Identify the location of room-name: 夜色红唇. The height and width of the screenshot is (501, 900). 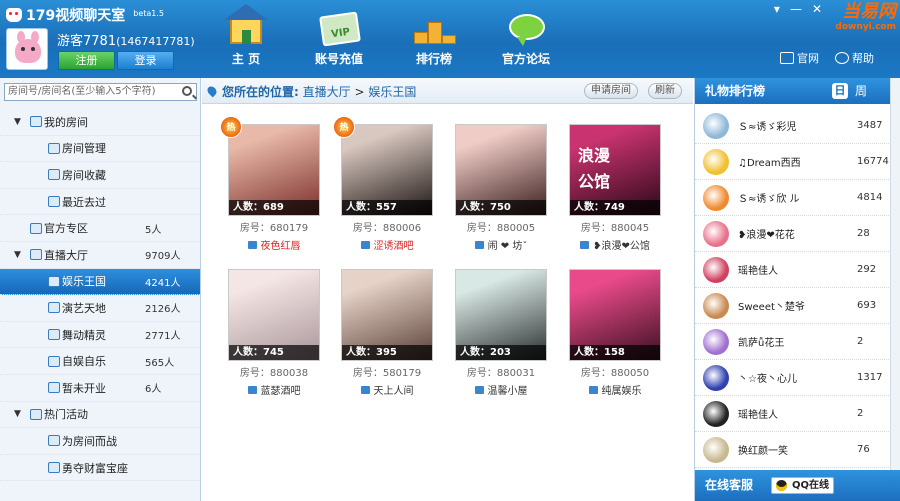
(274, 244).